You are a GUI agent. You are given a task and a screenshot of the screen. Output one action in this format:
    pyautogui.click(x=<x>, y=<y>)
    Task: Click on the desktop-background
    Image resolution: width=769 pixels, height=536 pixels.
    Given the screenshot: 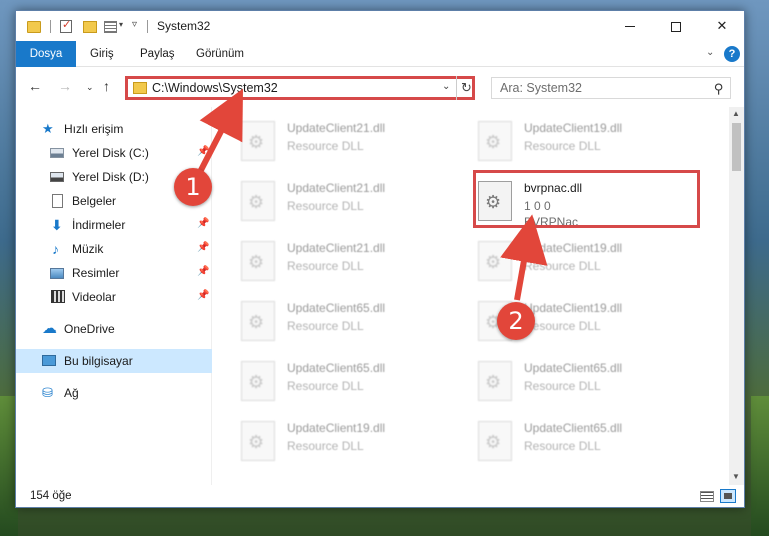 What is the action you would take?
    pyautogui.click(x=760, y=466)
    